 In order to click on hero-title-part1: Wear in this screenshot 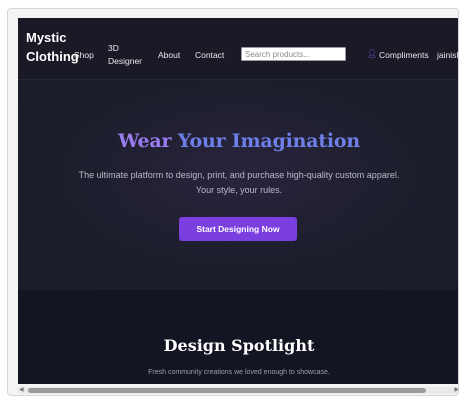, I will do `click(147, 141)`.